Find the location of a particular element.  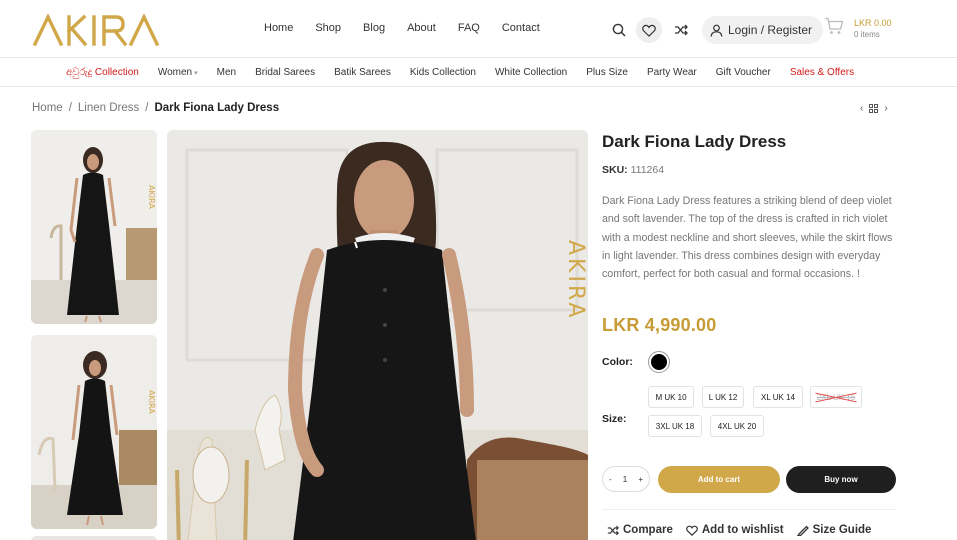

product-thumbnail-1: AKIRA is located at coordinates (94, 227).